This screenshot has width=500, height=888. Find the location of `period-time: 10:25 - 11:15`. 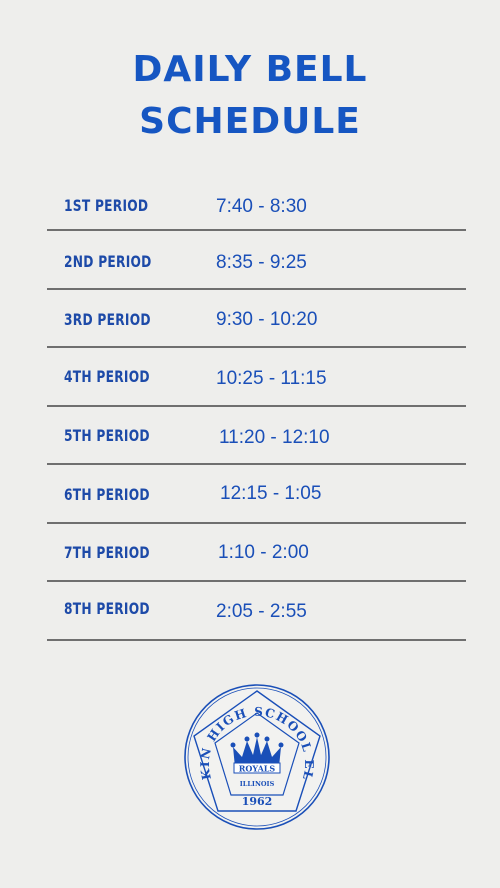

period-time: 10:25 - 11:15 is located at coordinates (271, 378).